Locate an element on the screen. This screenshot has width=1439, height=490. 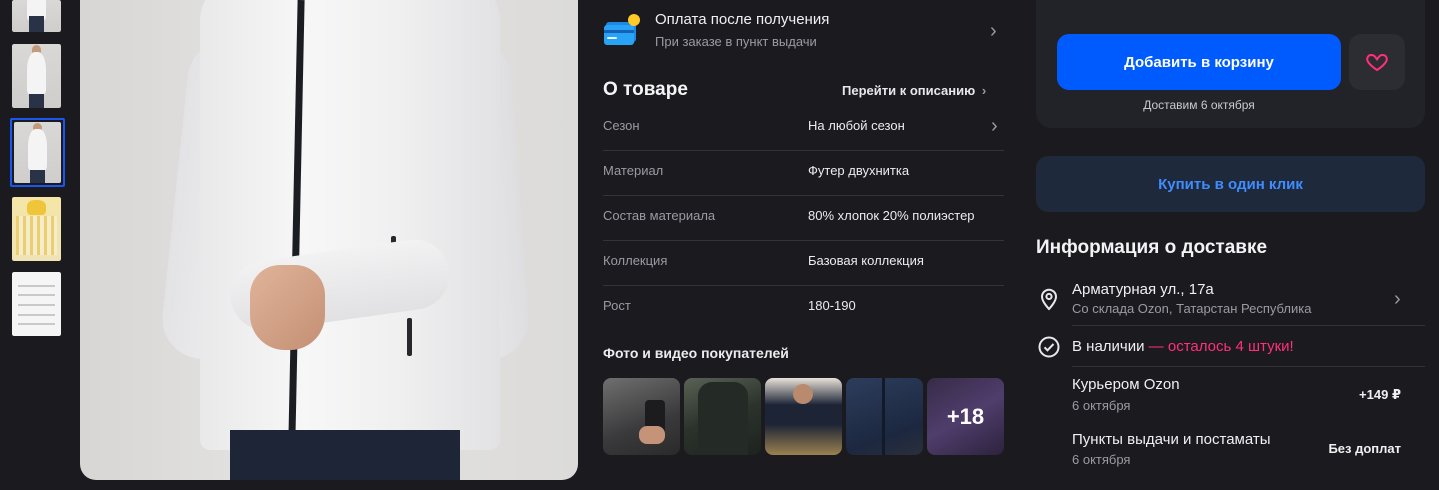
check-circle-icon is located at coordinates (1049, 347).